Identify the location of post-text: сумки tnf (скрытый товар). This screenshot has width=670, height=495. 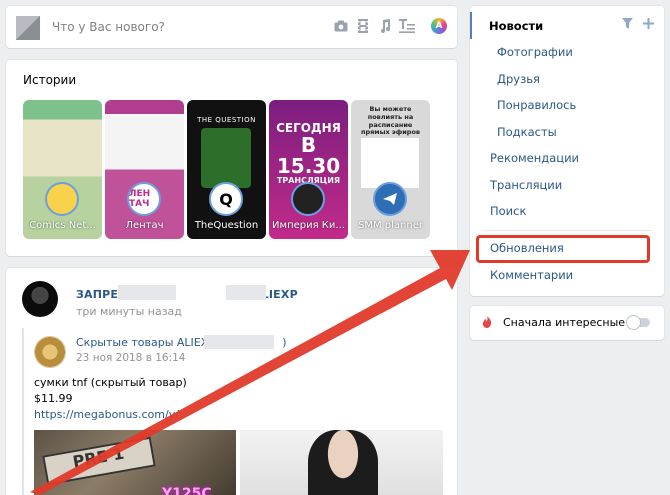
(110, 382).